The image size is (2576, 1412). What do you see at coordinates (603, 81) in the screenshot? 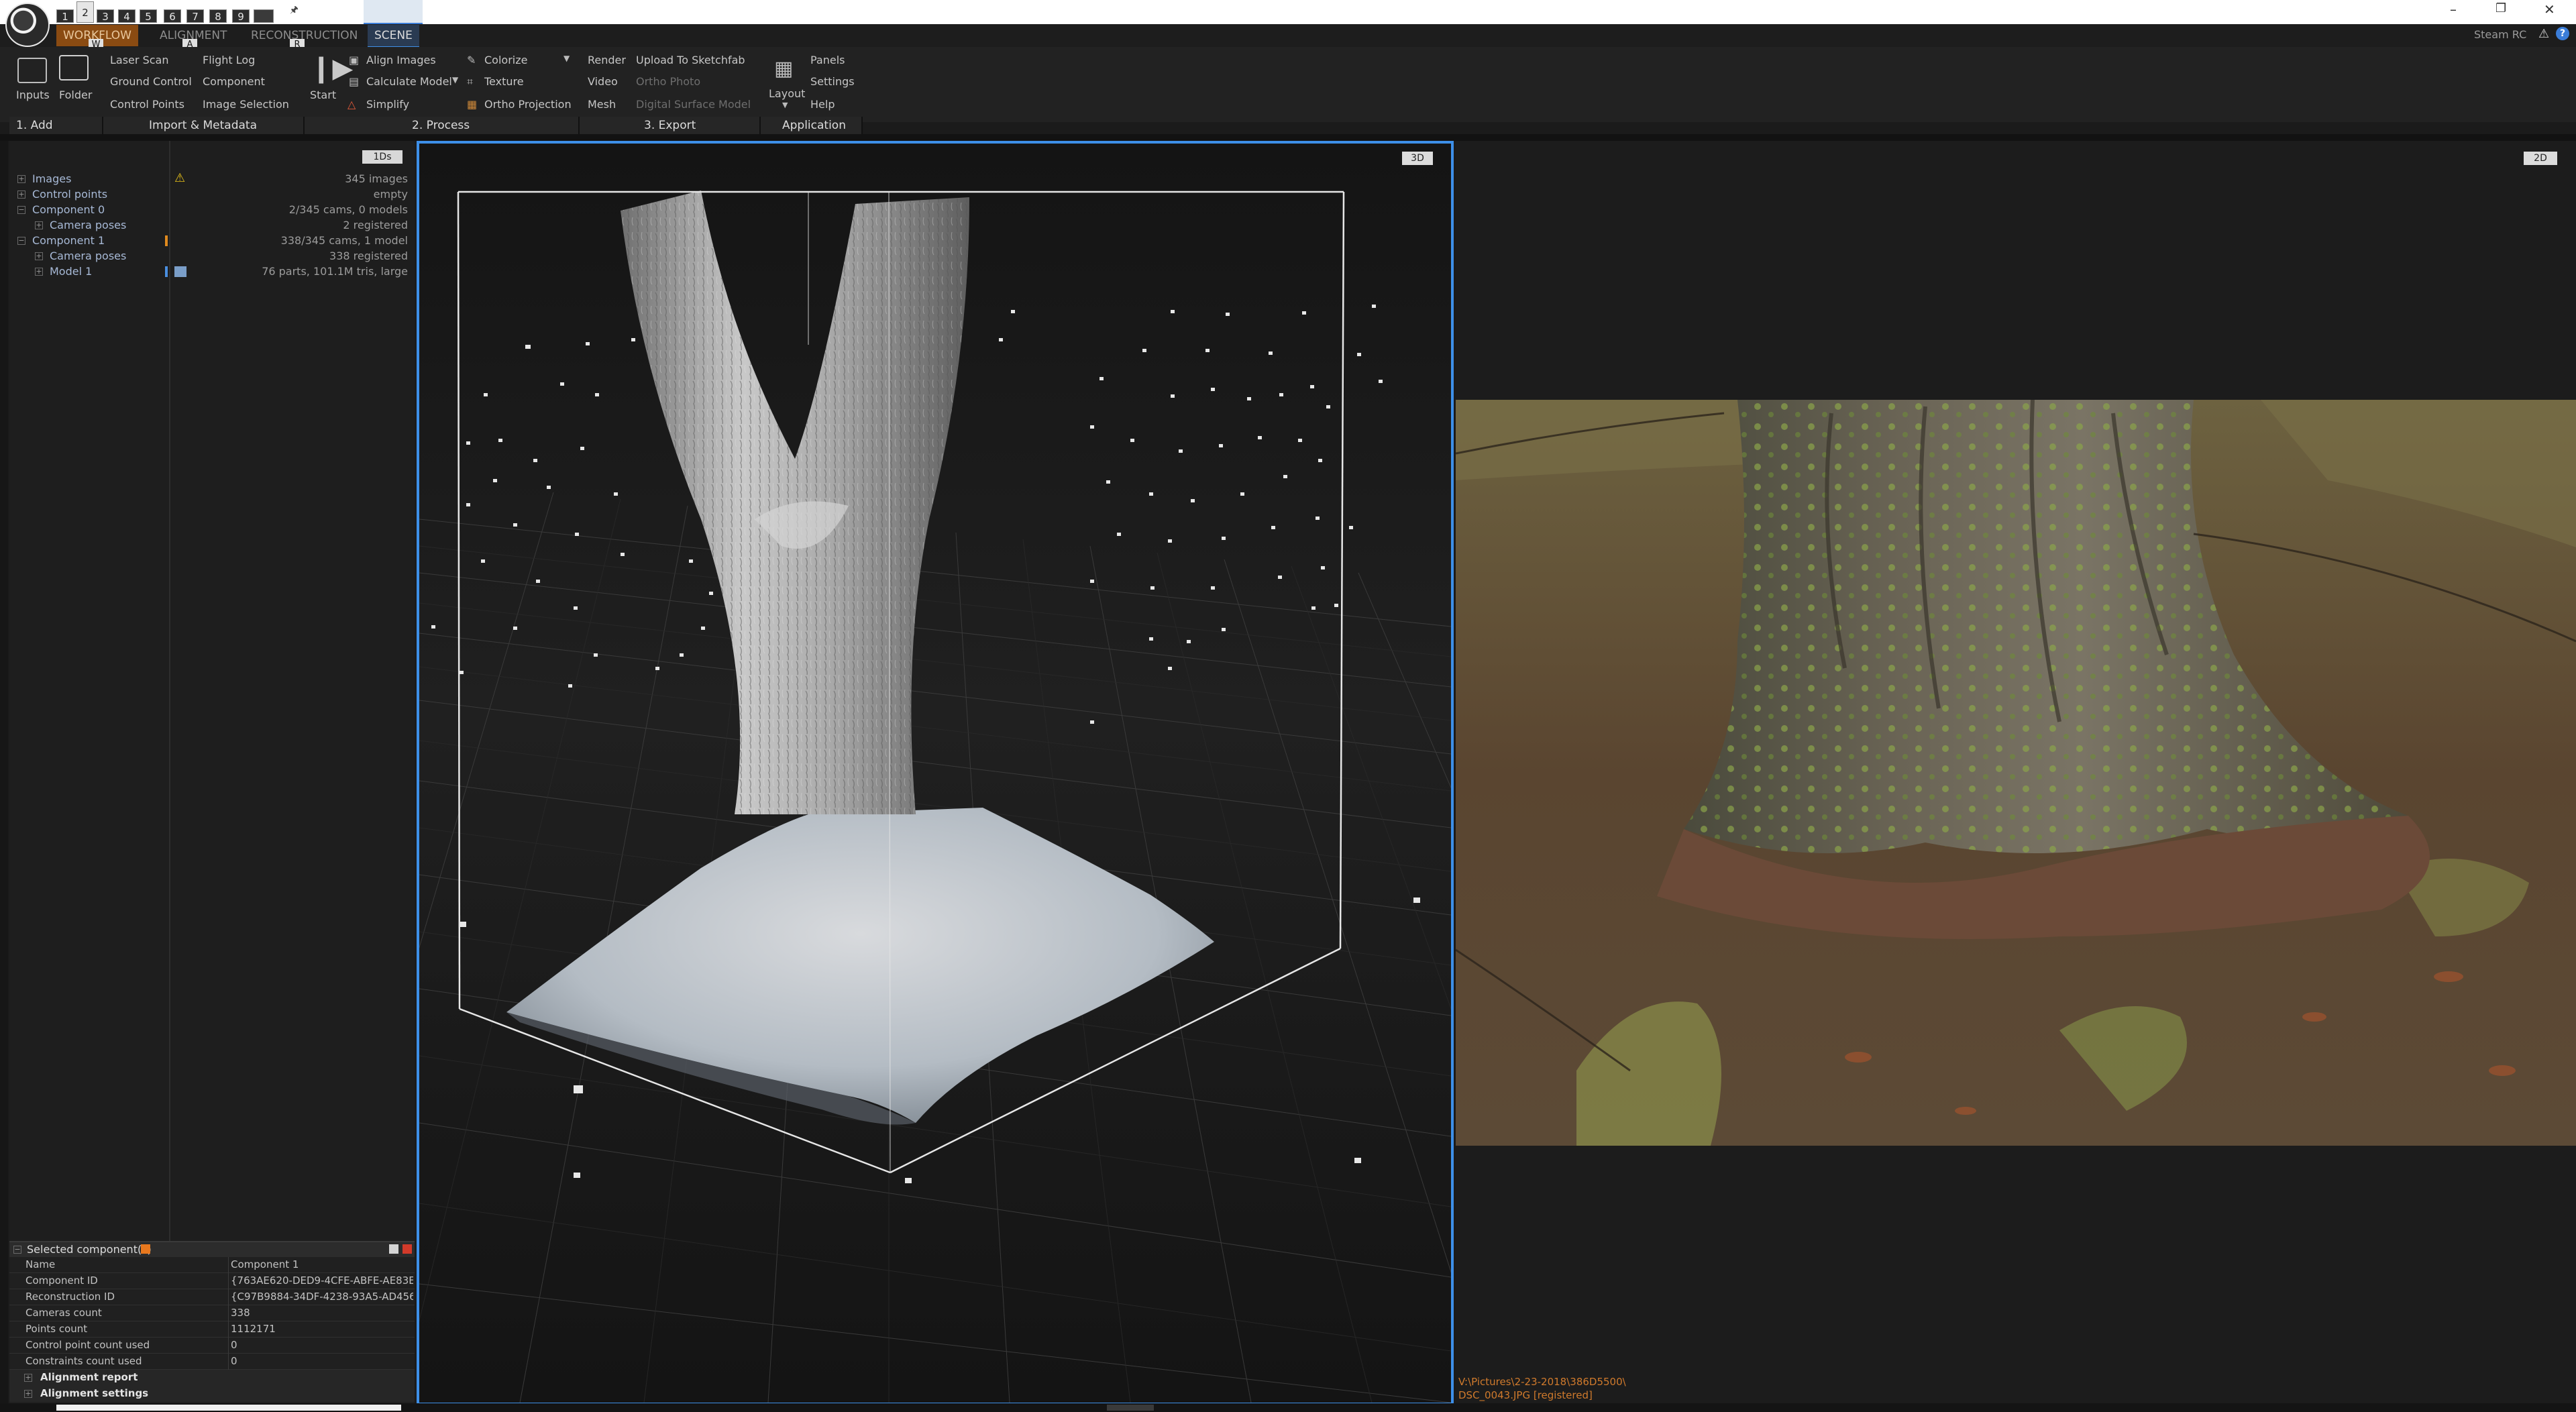
I see `video-button: Video` at bounding box center [603, 81].